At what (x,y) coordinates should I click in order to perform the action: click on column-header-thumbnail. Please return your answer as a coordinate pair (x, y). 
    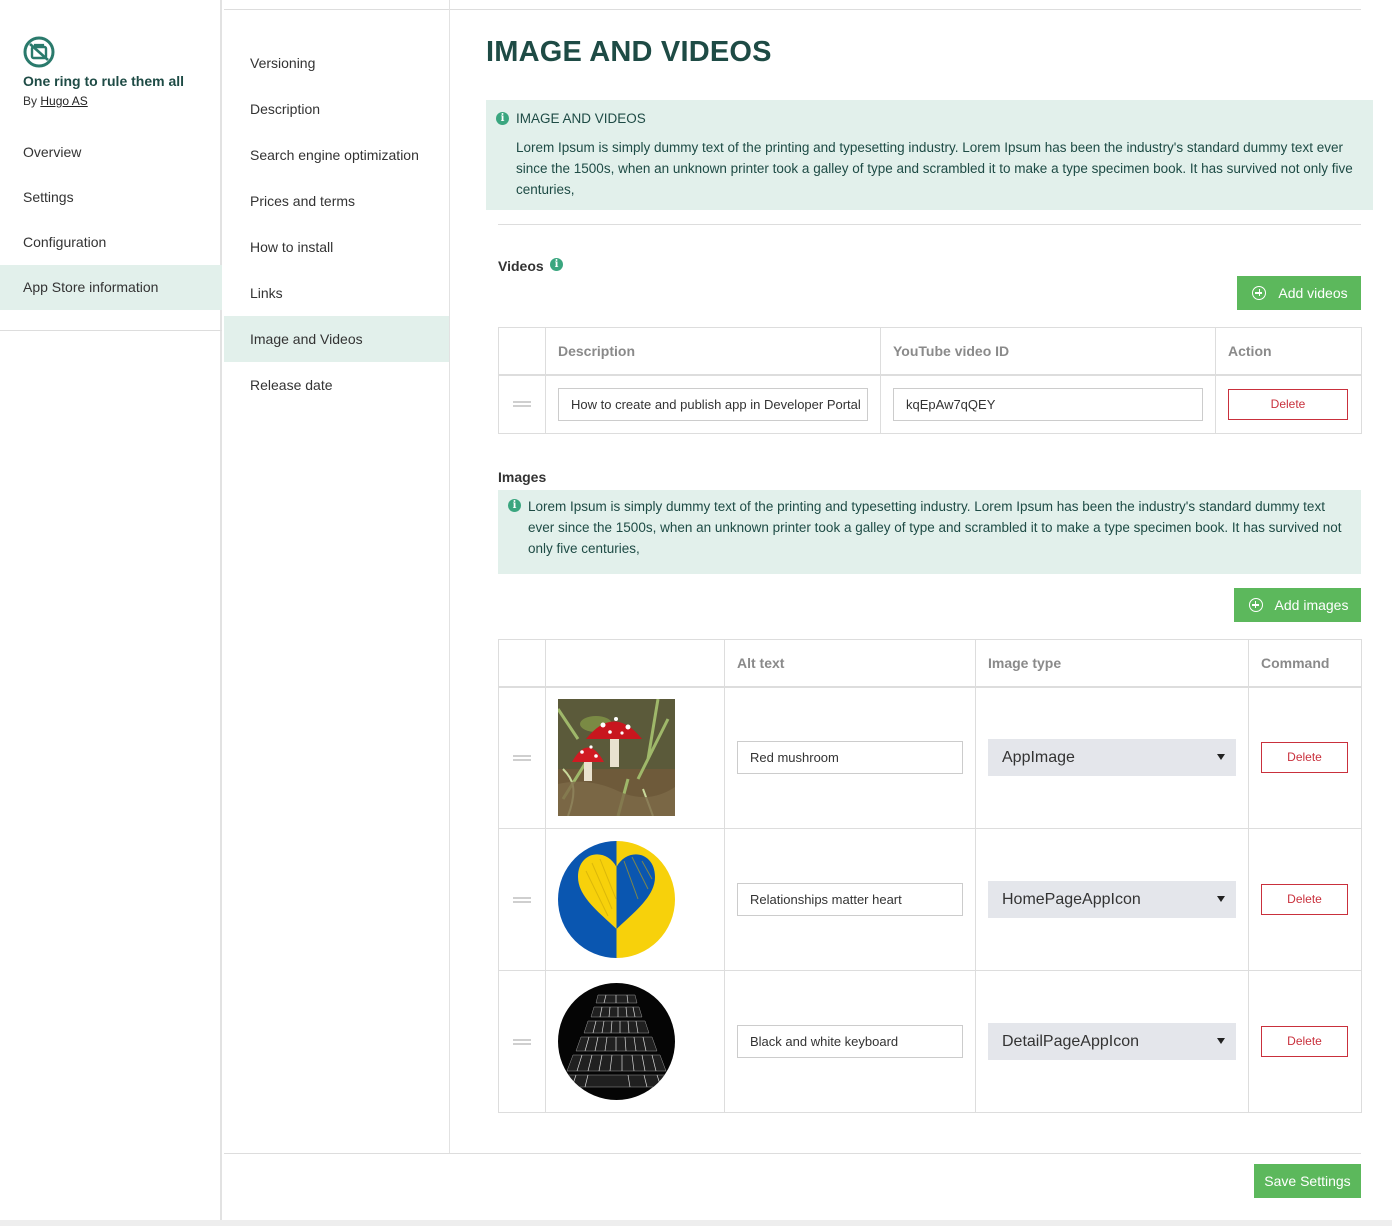
    Looking at the image, I should click on (635, 663).